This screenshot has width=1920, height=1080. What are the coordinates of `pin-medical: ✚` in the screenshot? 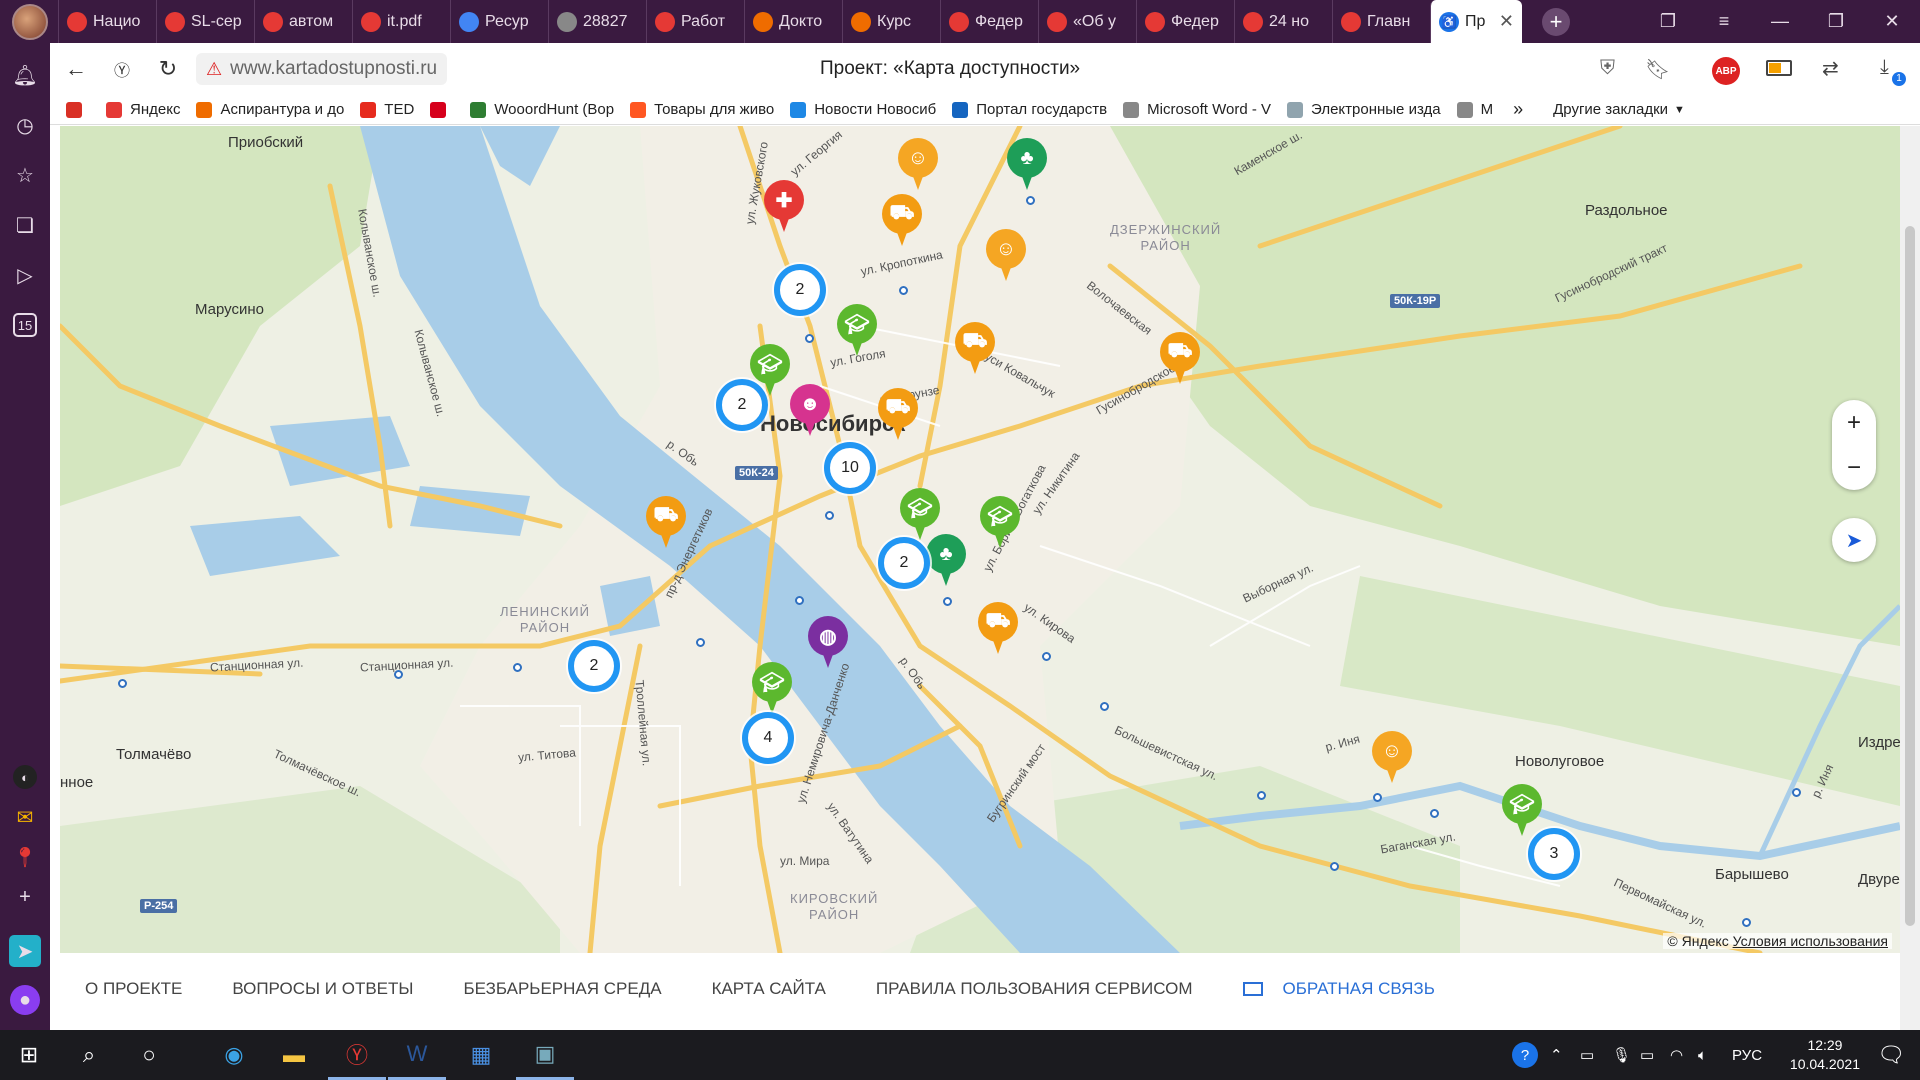 It's located at (784, 206).